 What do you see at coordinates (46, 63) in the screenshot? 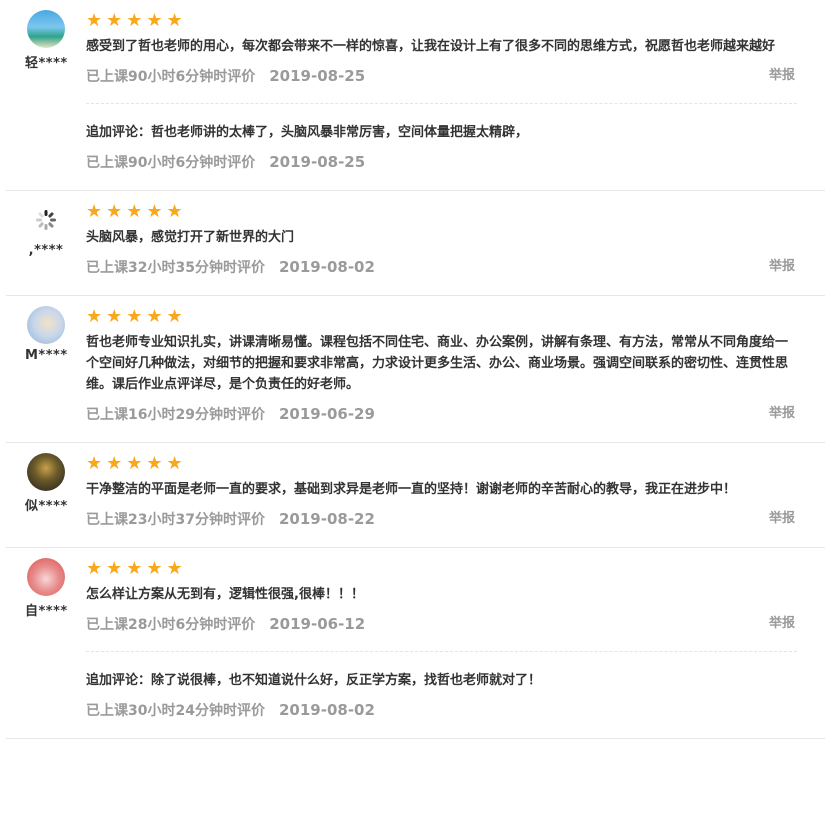
I see `username: 轻****` at bounding box center [46, 63].